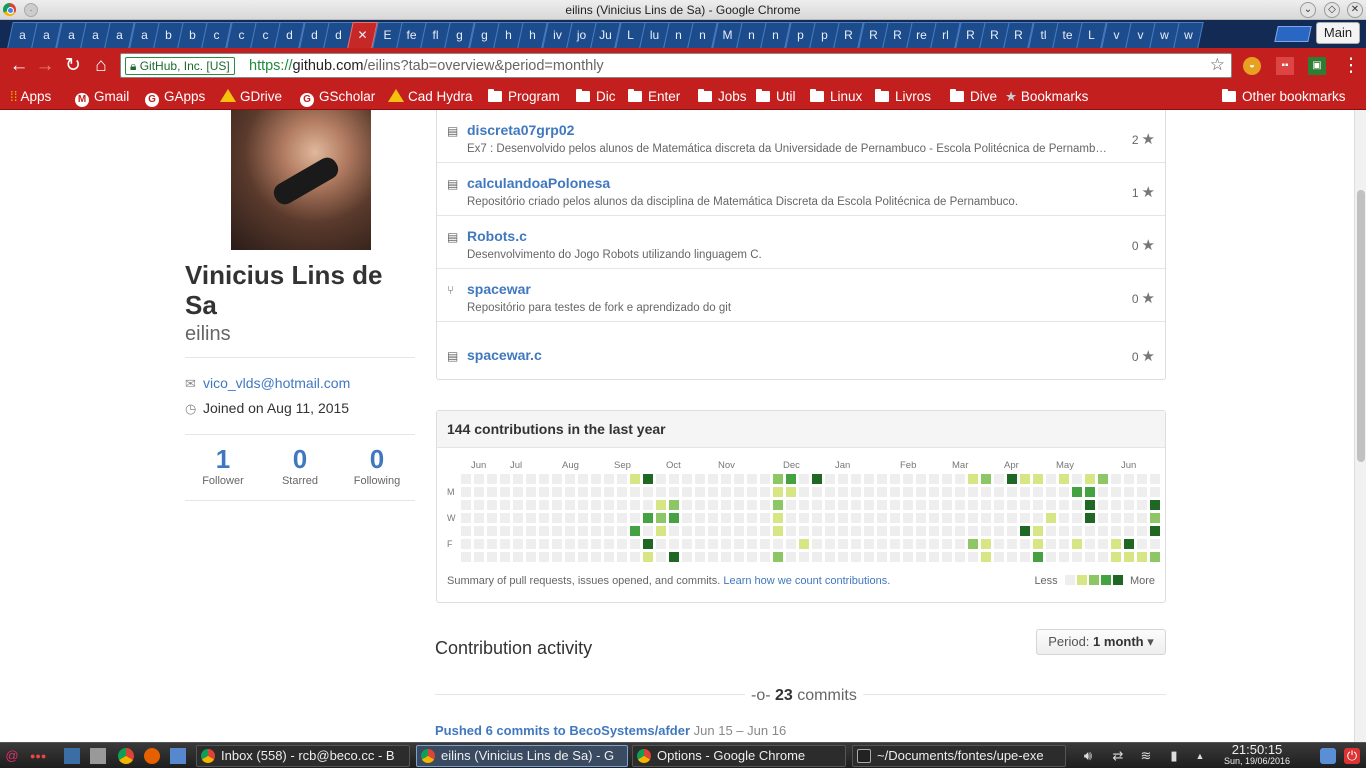 The width and height of the screenshot is (1366, 768). What do you see at coordinates (1328, 756) in the screenshot?
I see `lock-screen-icon` at bounding box center [1328, 756].